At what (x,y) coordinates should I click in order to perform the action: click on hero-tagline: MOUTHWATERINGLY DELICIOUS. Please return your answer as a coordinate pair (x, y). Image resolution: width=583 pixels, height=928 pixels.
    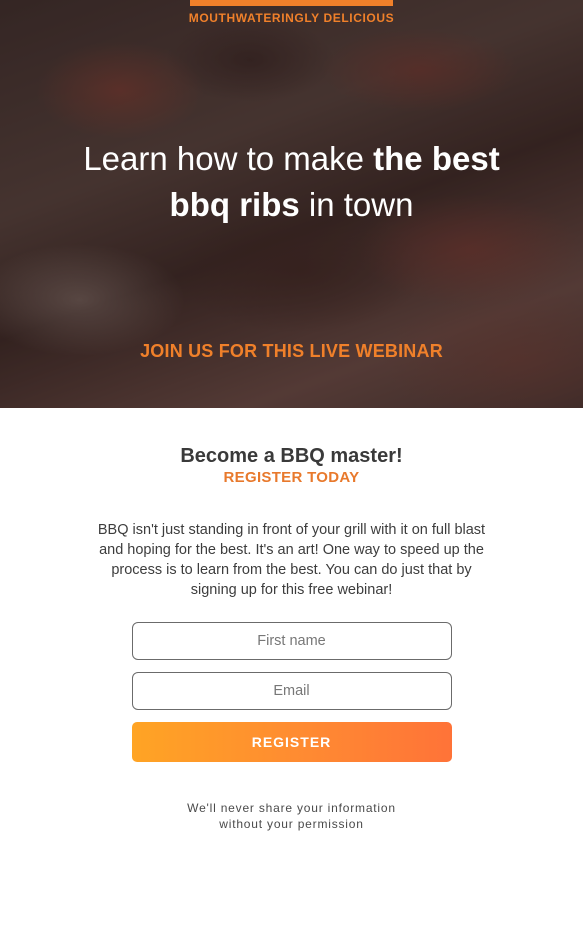
    Looking at the image, I should click on (291, 18).